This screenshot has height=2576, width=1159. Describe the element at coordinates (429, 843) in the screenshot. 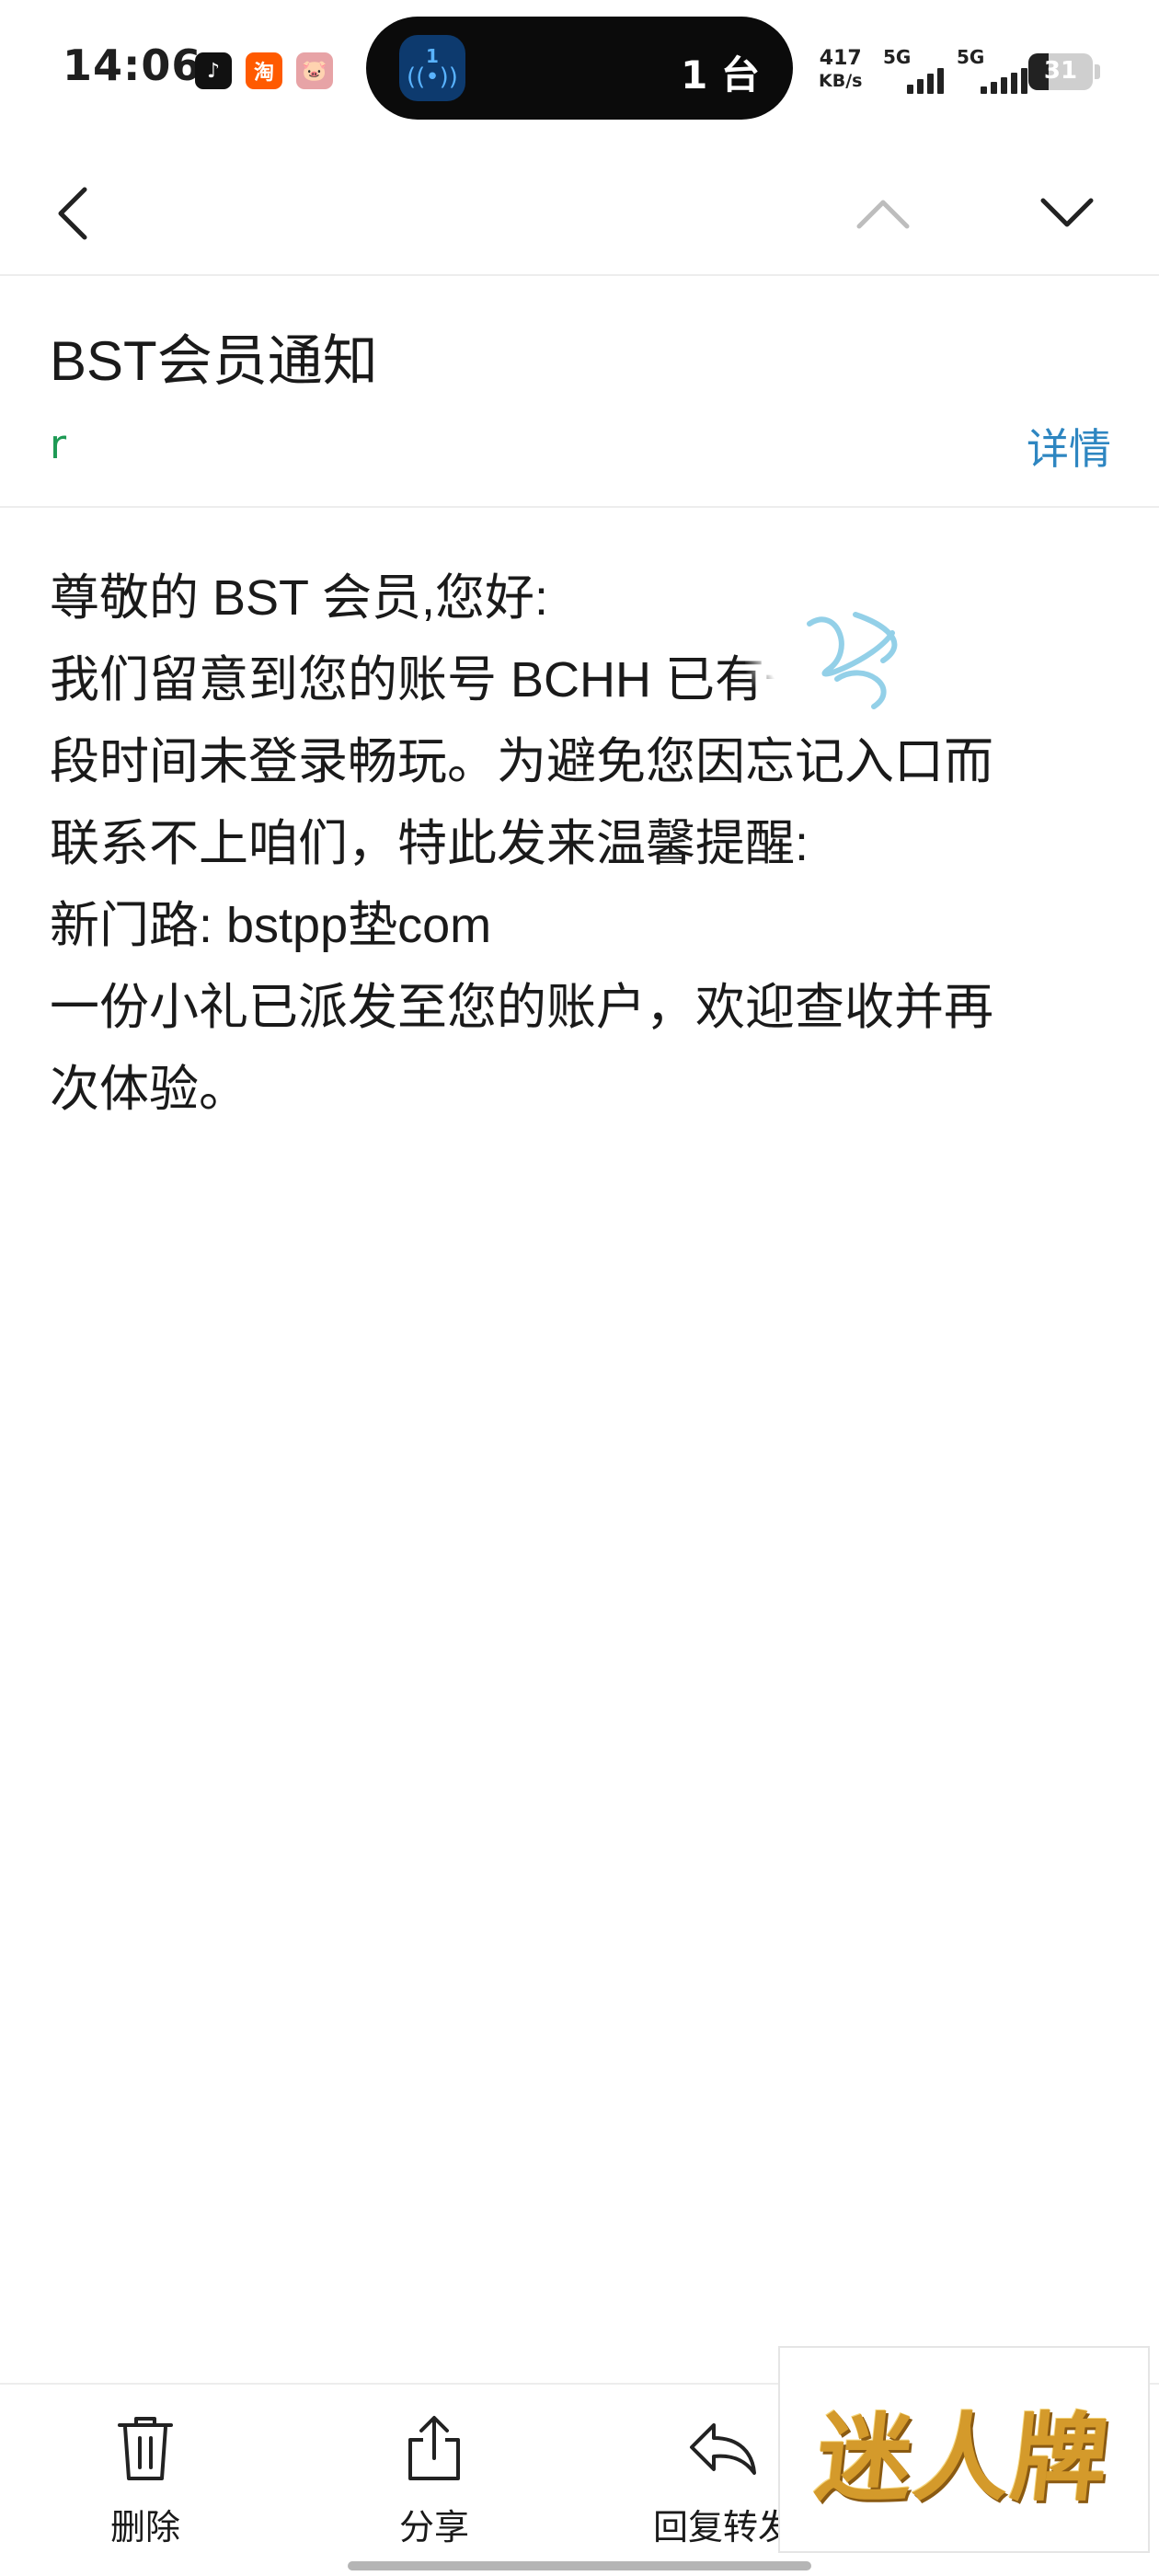

I see `body-line: 联系不上咱们，特此发来温馨提醒:` at that location.